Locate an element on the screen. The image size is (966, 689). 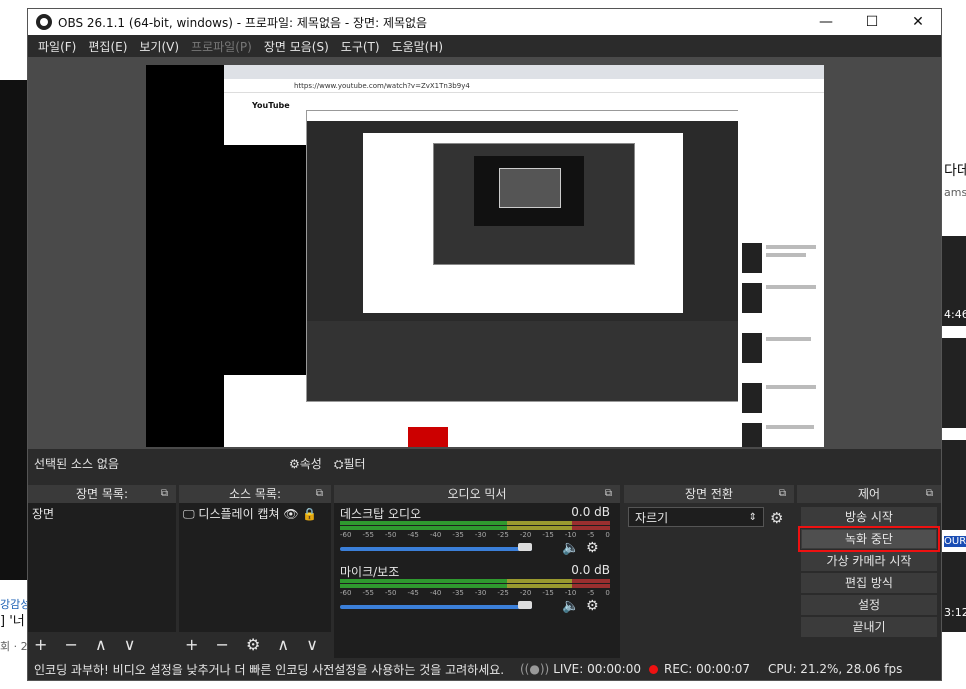
scenes-list: 장면 is located at coordinates (102, 567).